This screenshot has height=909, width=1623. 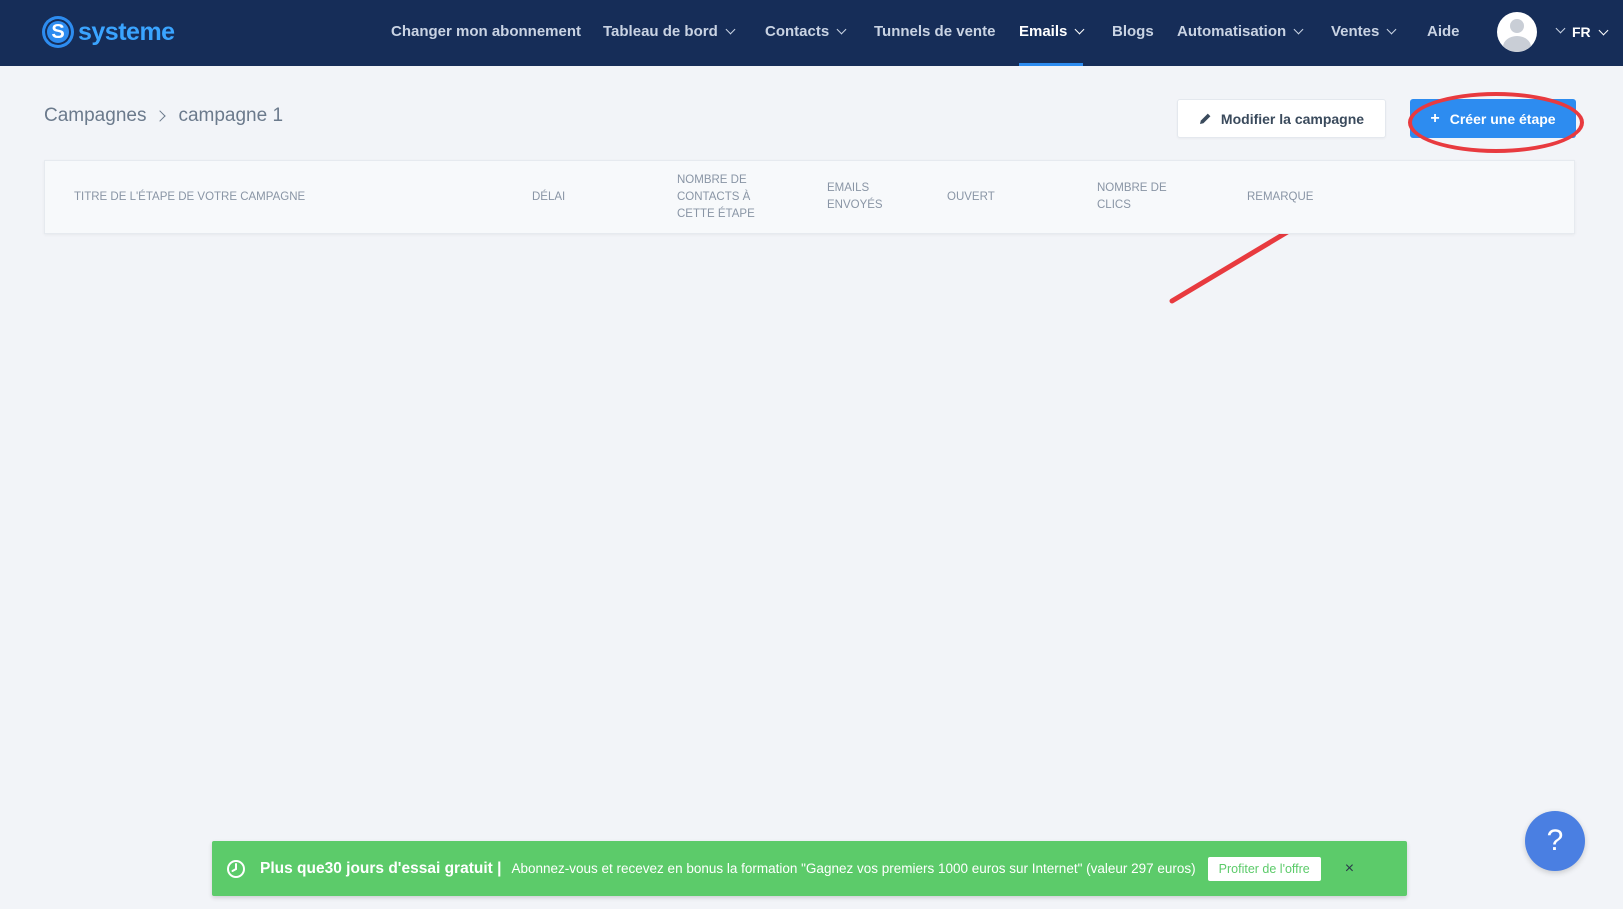 I want to click on clock-icon, so click(x=236, y=868).